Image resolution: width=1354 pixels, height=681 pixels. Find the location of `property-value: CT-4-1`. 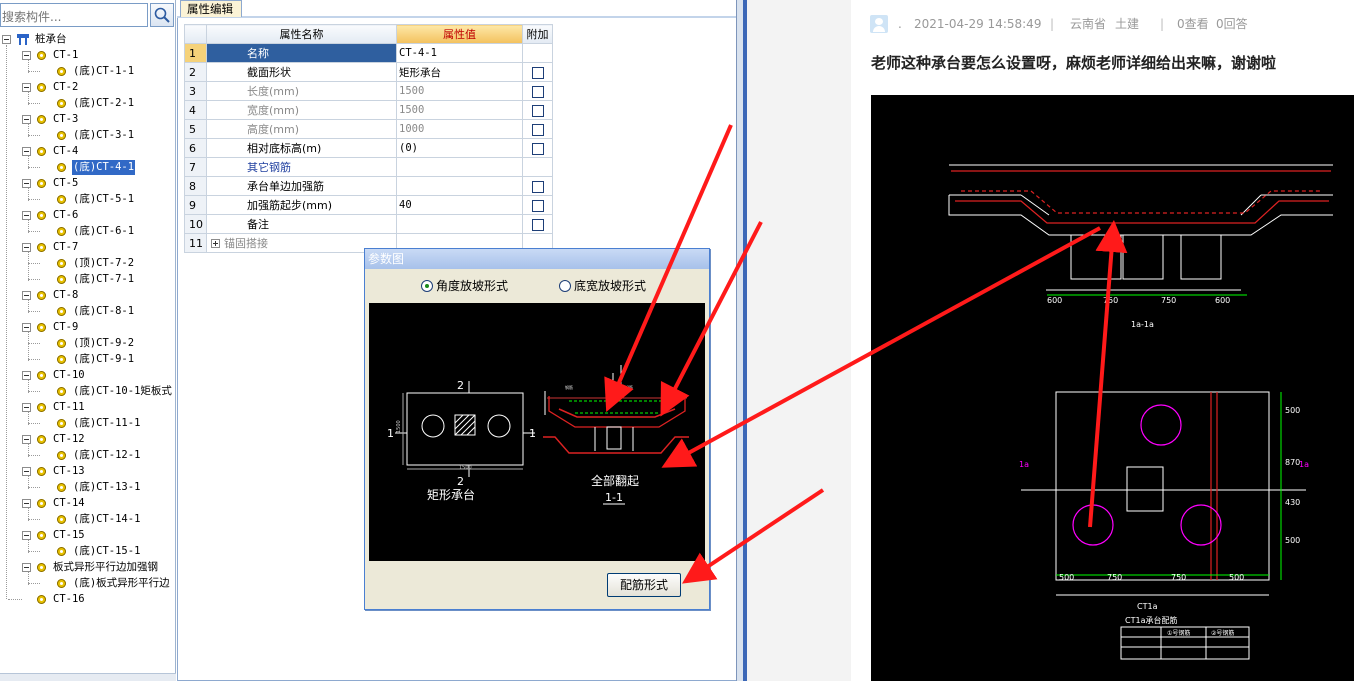

property-value: CT-4-1 is located at coordinates (459, 53).